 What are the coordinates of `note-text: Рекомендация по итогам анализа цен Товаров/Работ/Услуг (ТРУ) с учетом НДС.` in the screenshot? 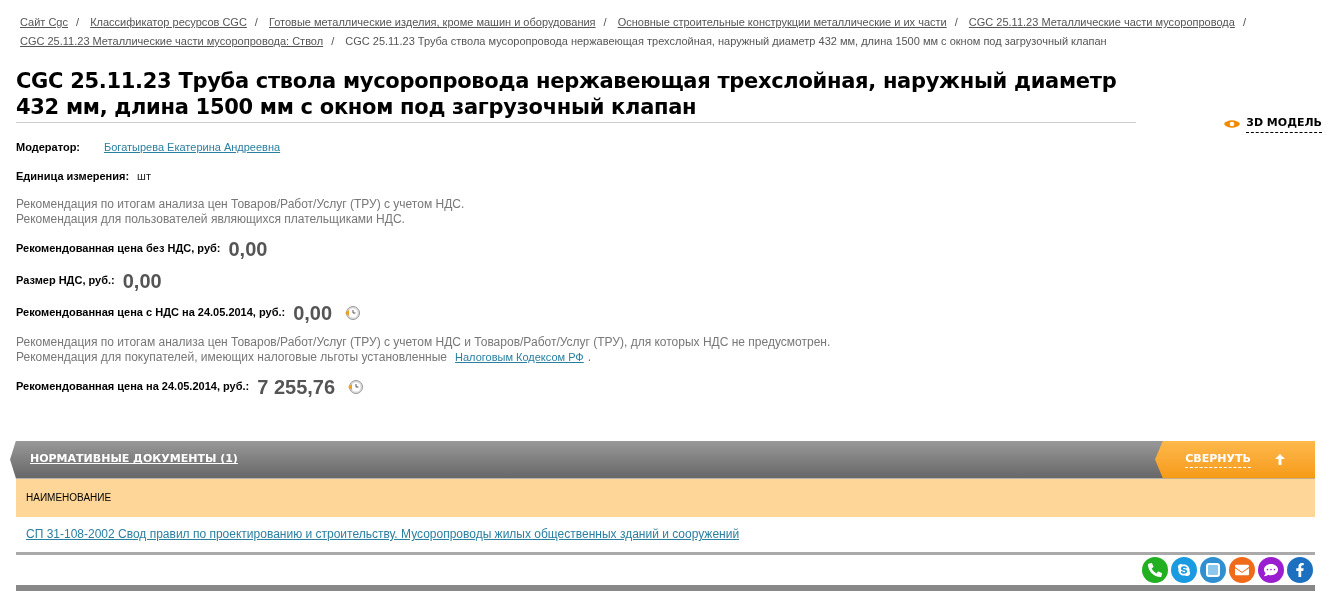 It's located at (240, 204).